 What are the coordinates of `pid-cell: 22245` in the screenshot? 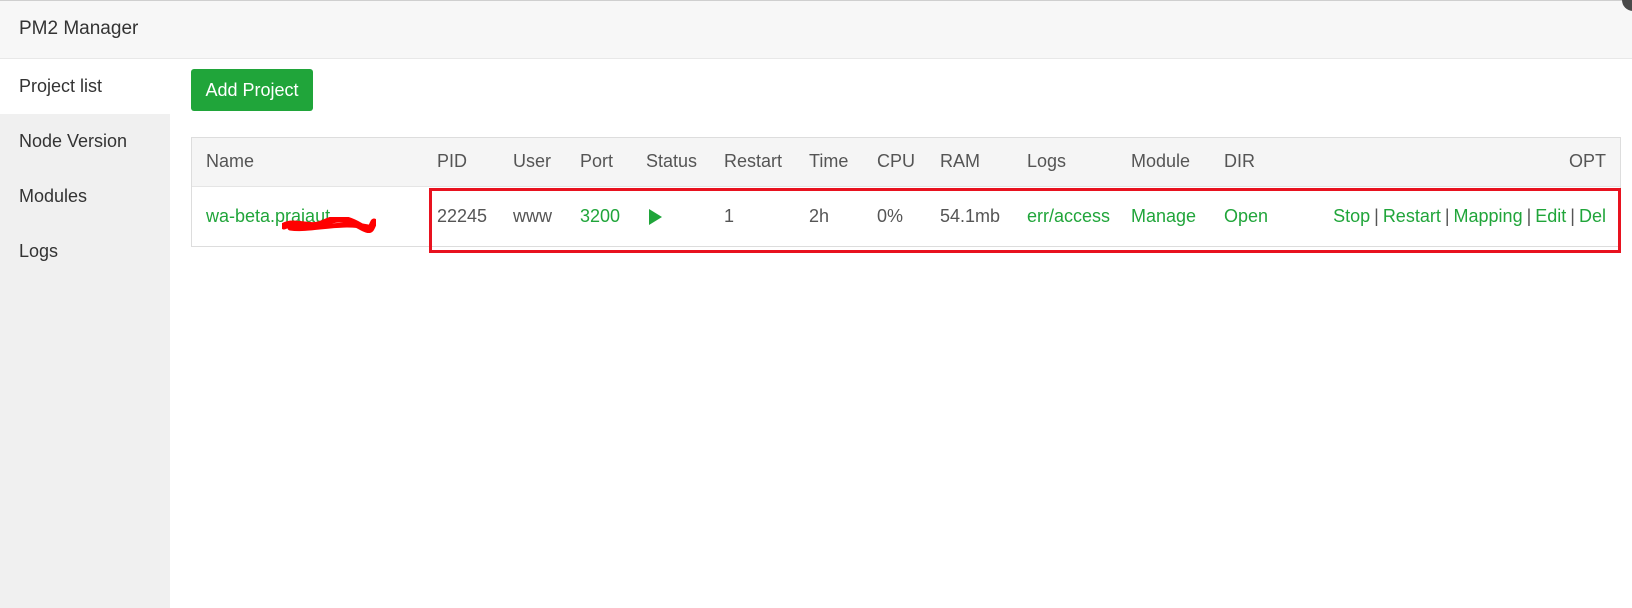 It's located at (462, 215).